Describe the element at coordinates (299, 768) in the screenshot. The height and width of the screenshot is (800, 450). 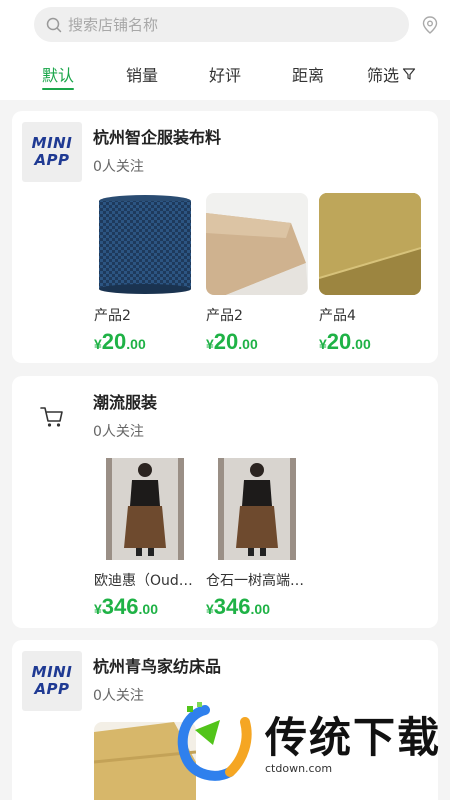
I see `watermark-url: ctdown.com` at that location.